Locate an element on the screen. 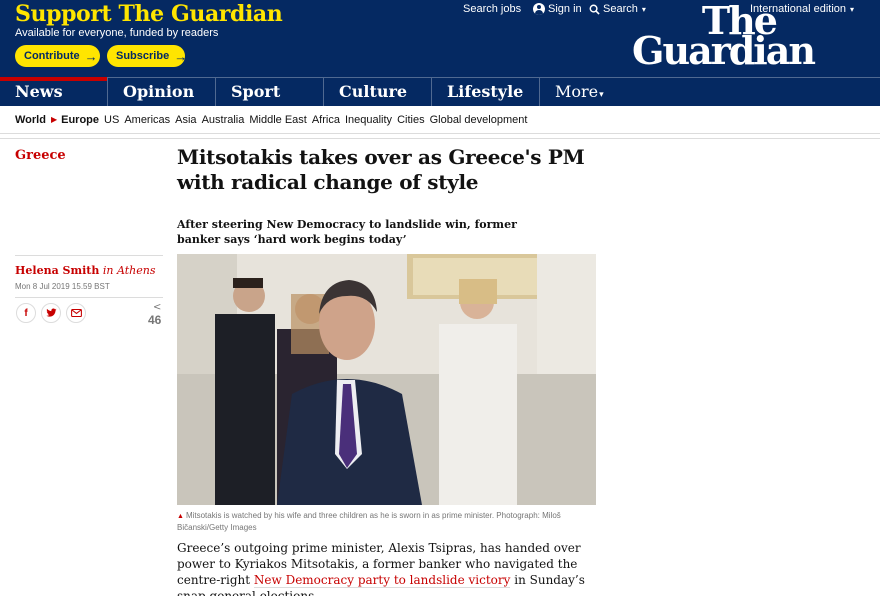 Image resolution: width=880 pixels, height=596 pixels. share-email-button is located at coordinates (76, 313).